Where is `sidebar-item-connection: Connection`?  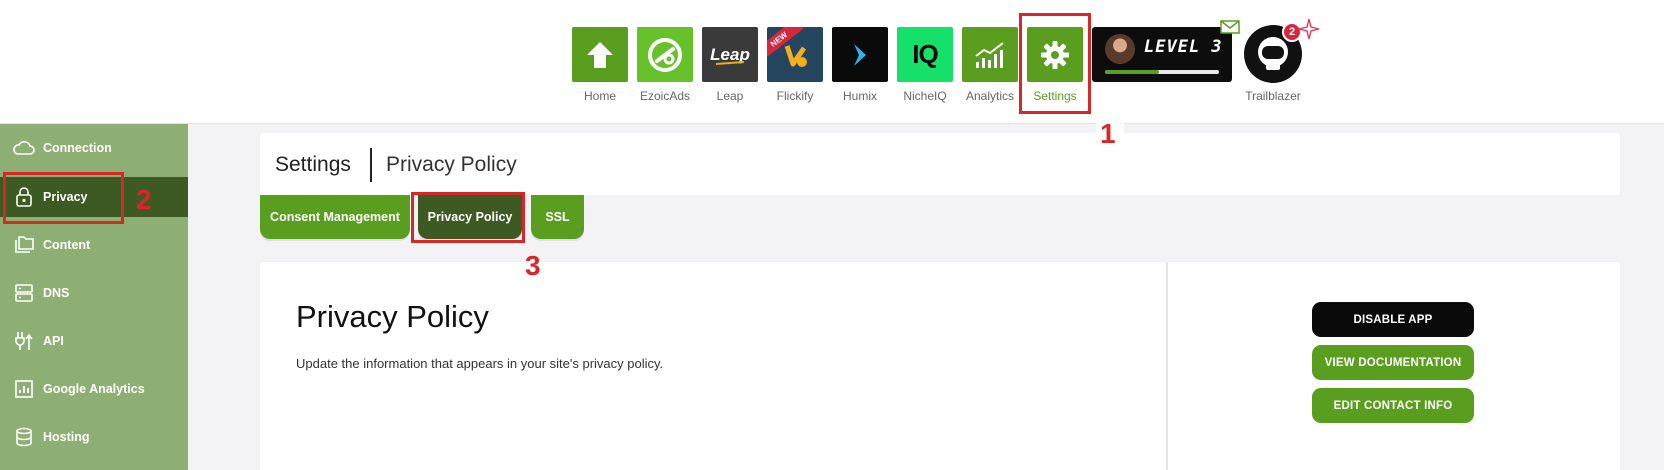 sidebar-item-connection: Connection is located at coordinates (94, 148).